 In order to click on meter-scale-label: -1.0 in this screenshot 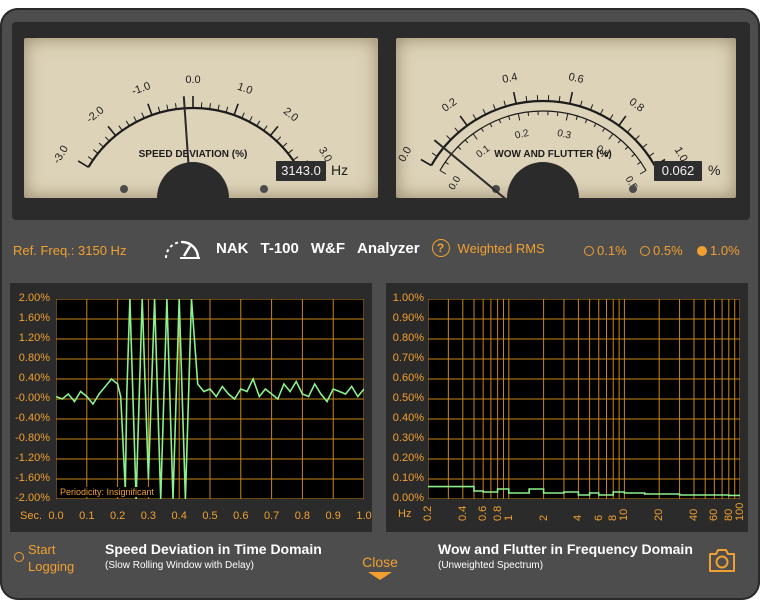, I will do `click(141, 89)`.